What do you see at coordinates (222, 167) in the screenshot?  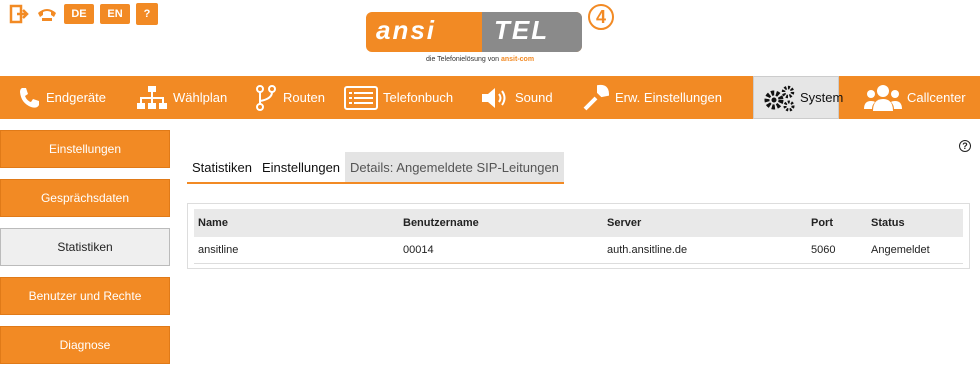 I see `subtab-statistiken: Statistiken` at bounding box center [222, 167].